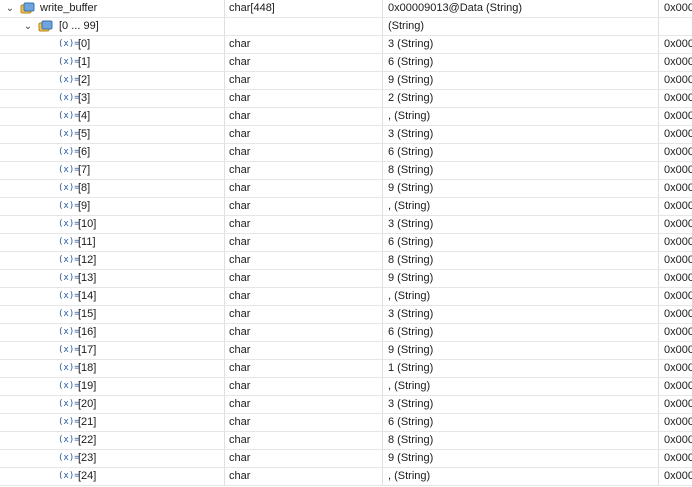 The height and width of the screenshot is (487, 692). I want to click on name-cell: (x)= [17], so click(112, 350).